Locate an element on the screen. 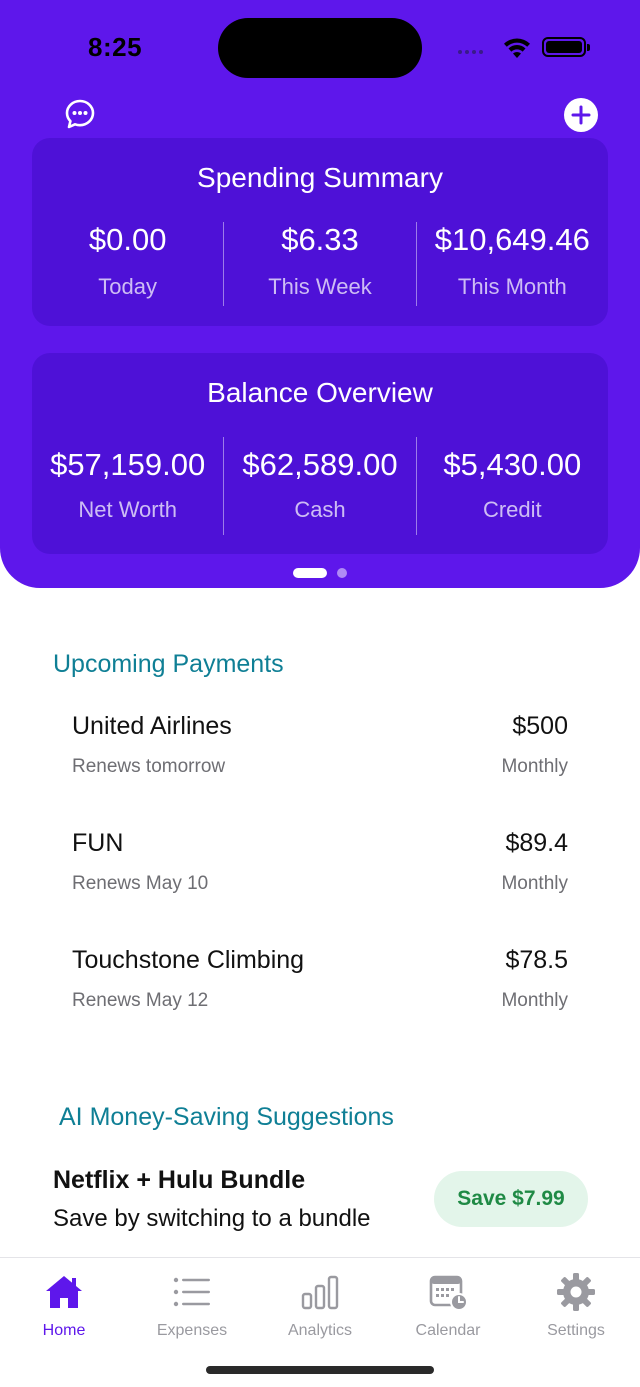 Image resolution: width=640 pixels, height=1387 pixels. plus-icon is located at coordinates (581, 115).